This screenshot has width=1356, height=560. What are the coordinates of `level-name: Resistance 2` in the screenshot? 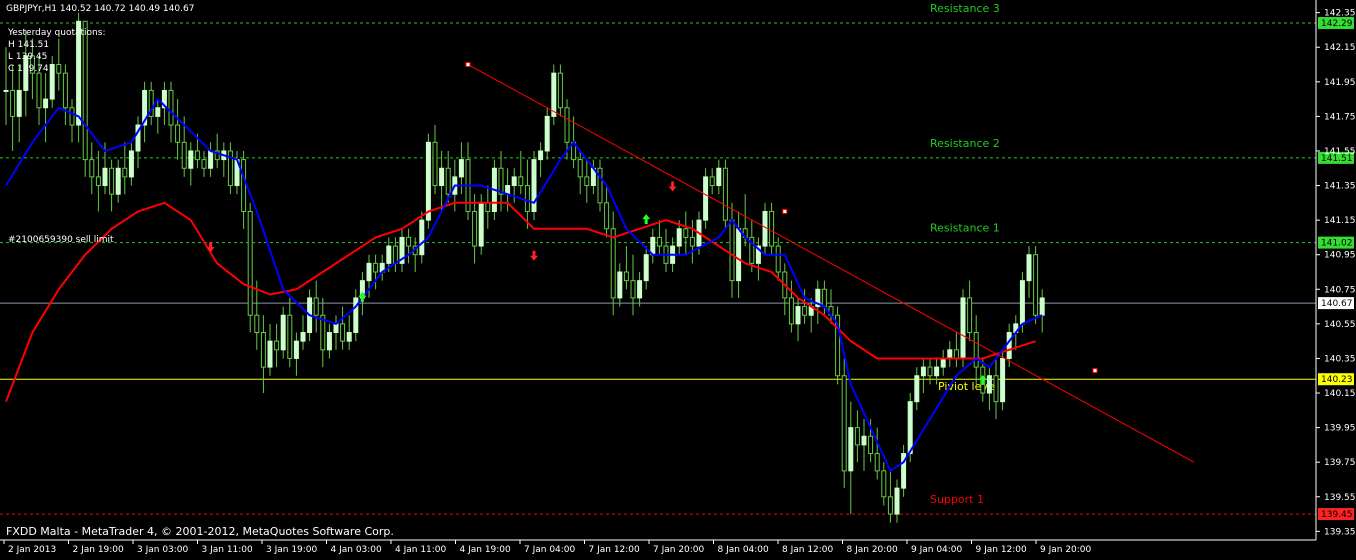 It's located at (965, 143).